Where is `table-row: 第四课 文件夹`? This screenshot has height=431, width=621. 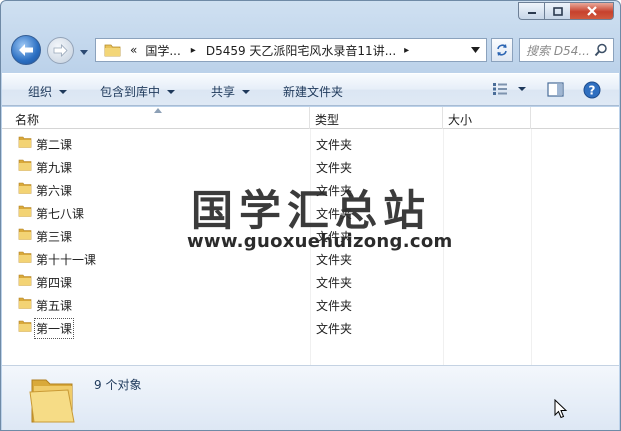 table-row: 第四课 文件夹 is located at coordinates (272, 280).